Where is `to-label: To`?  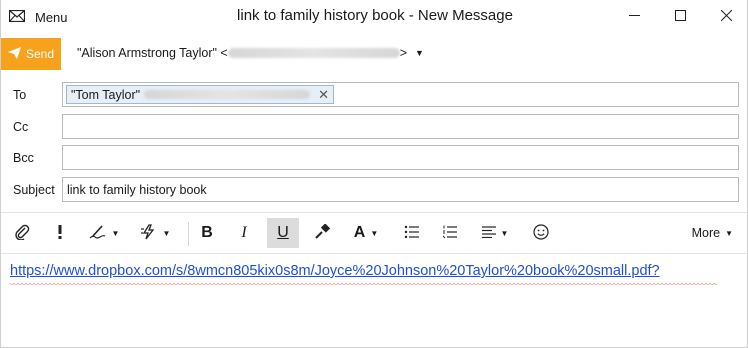
to-label: To is located at coordinates (20, 95).